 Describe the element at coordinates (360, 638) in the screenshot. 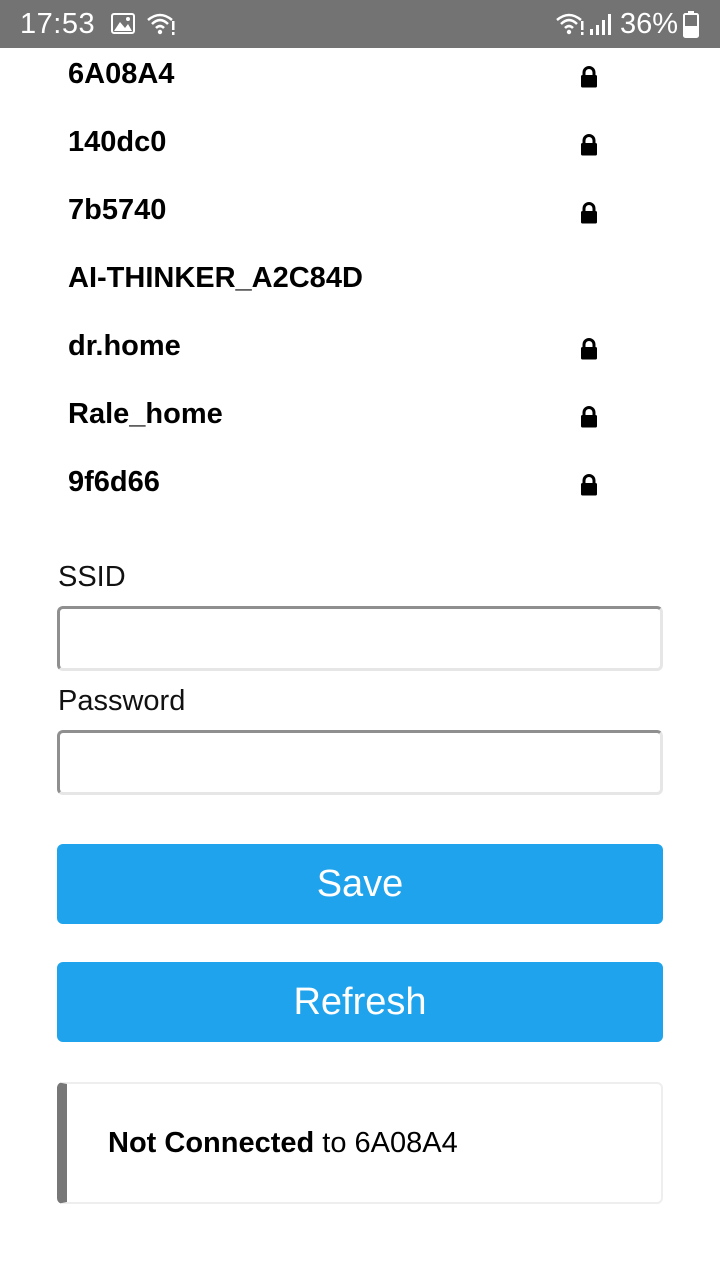

I see `ssid-input` at that location.